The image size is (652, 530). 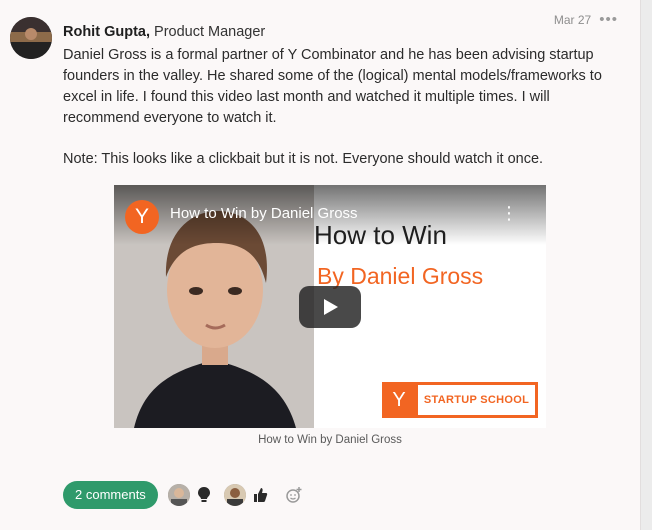 I want to click on startup-school-badge: Y STARTUP SCHOOL, so click(x=460, y=400).